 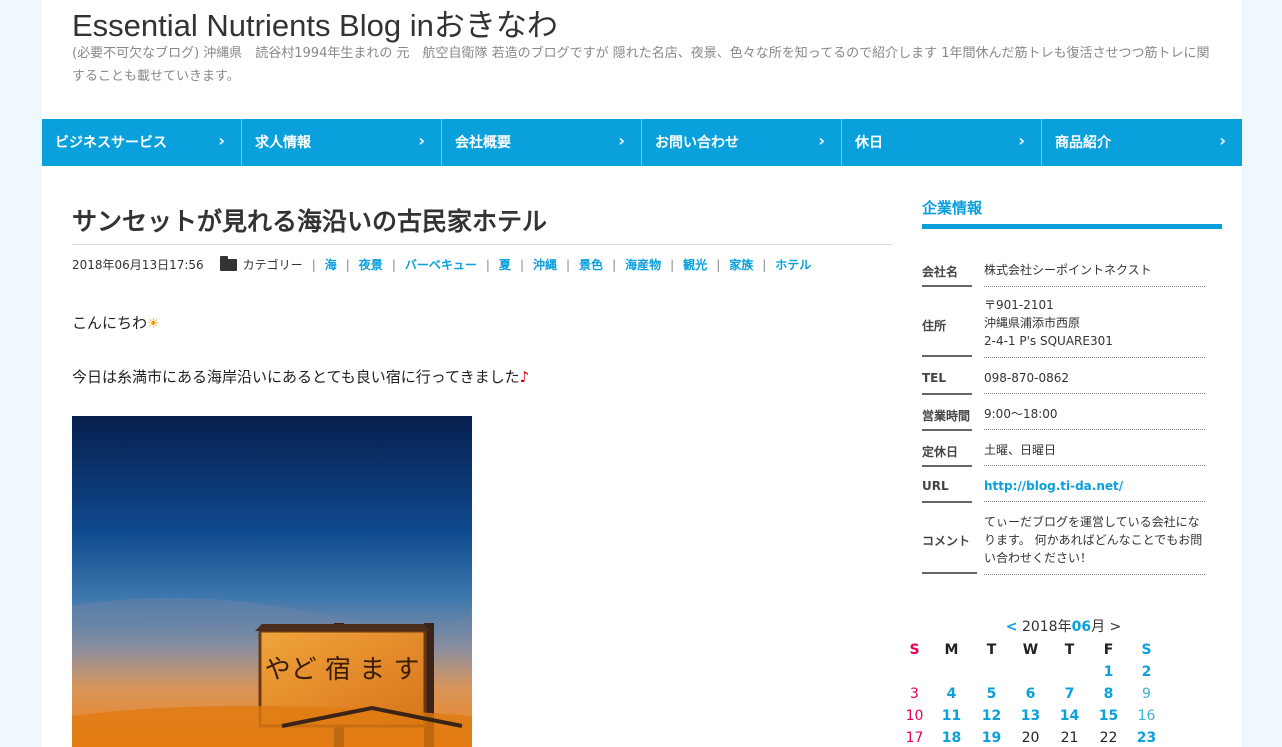 I want to click on calendar-weekday: T, so click(x=1069, y=650).